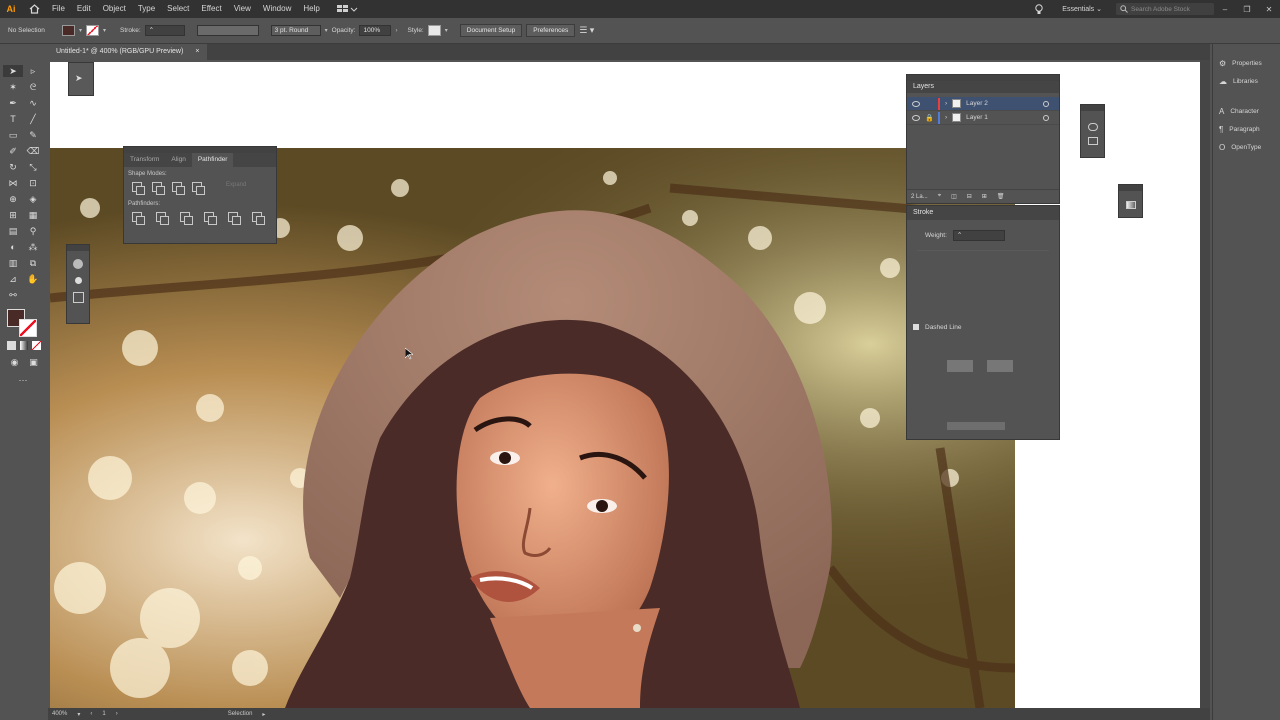 This screenshot has height=720, width=1280. Describe the element at coordinates (13, 231) in the screenshot. I see `gradient-tool-icon: ▤` at that location.